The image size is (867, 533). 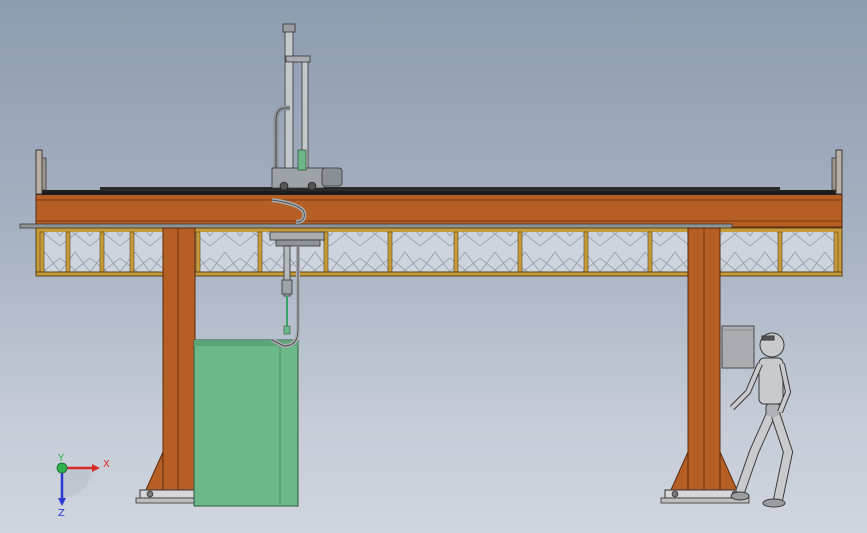 I want to click on axis-z-label: Z, so click(x=61, y=513).